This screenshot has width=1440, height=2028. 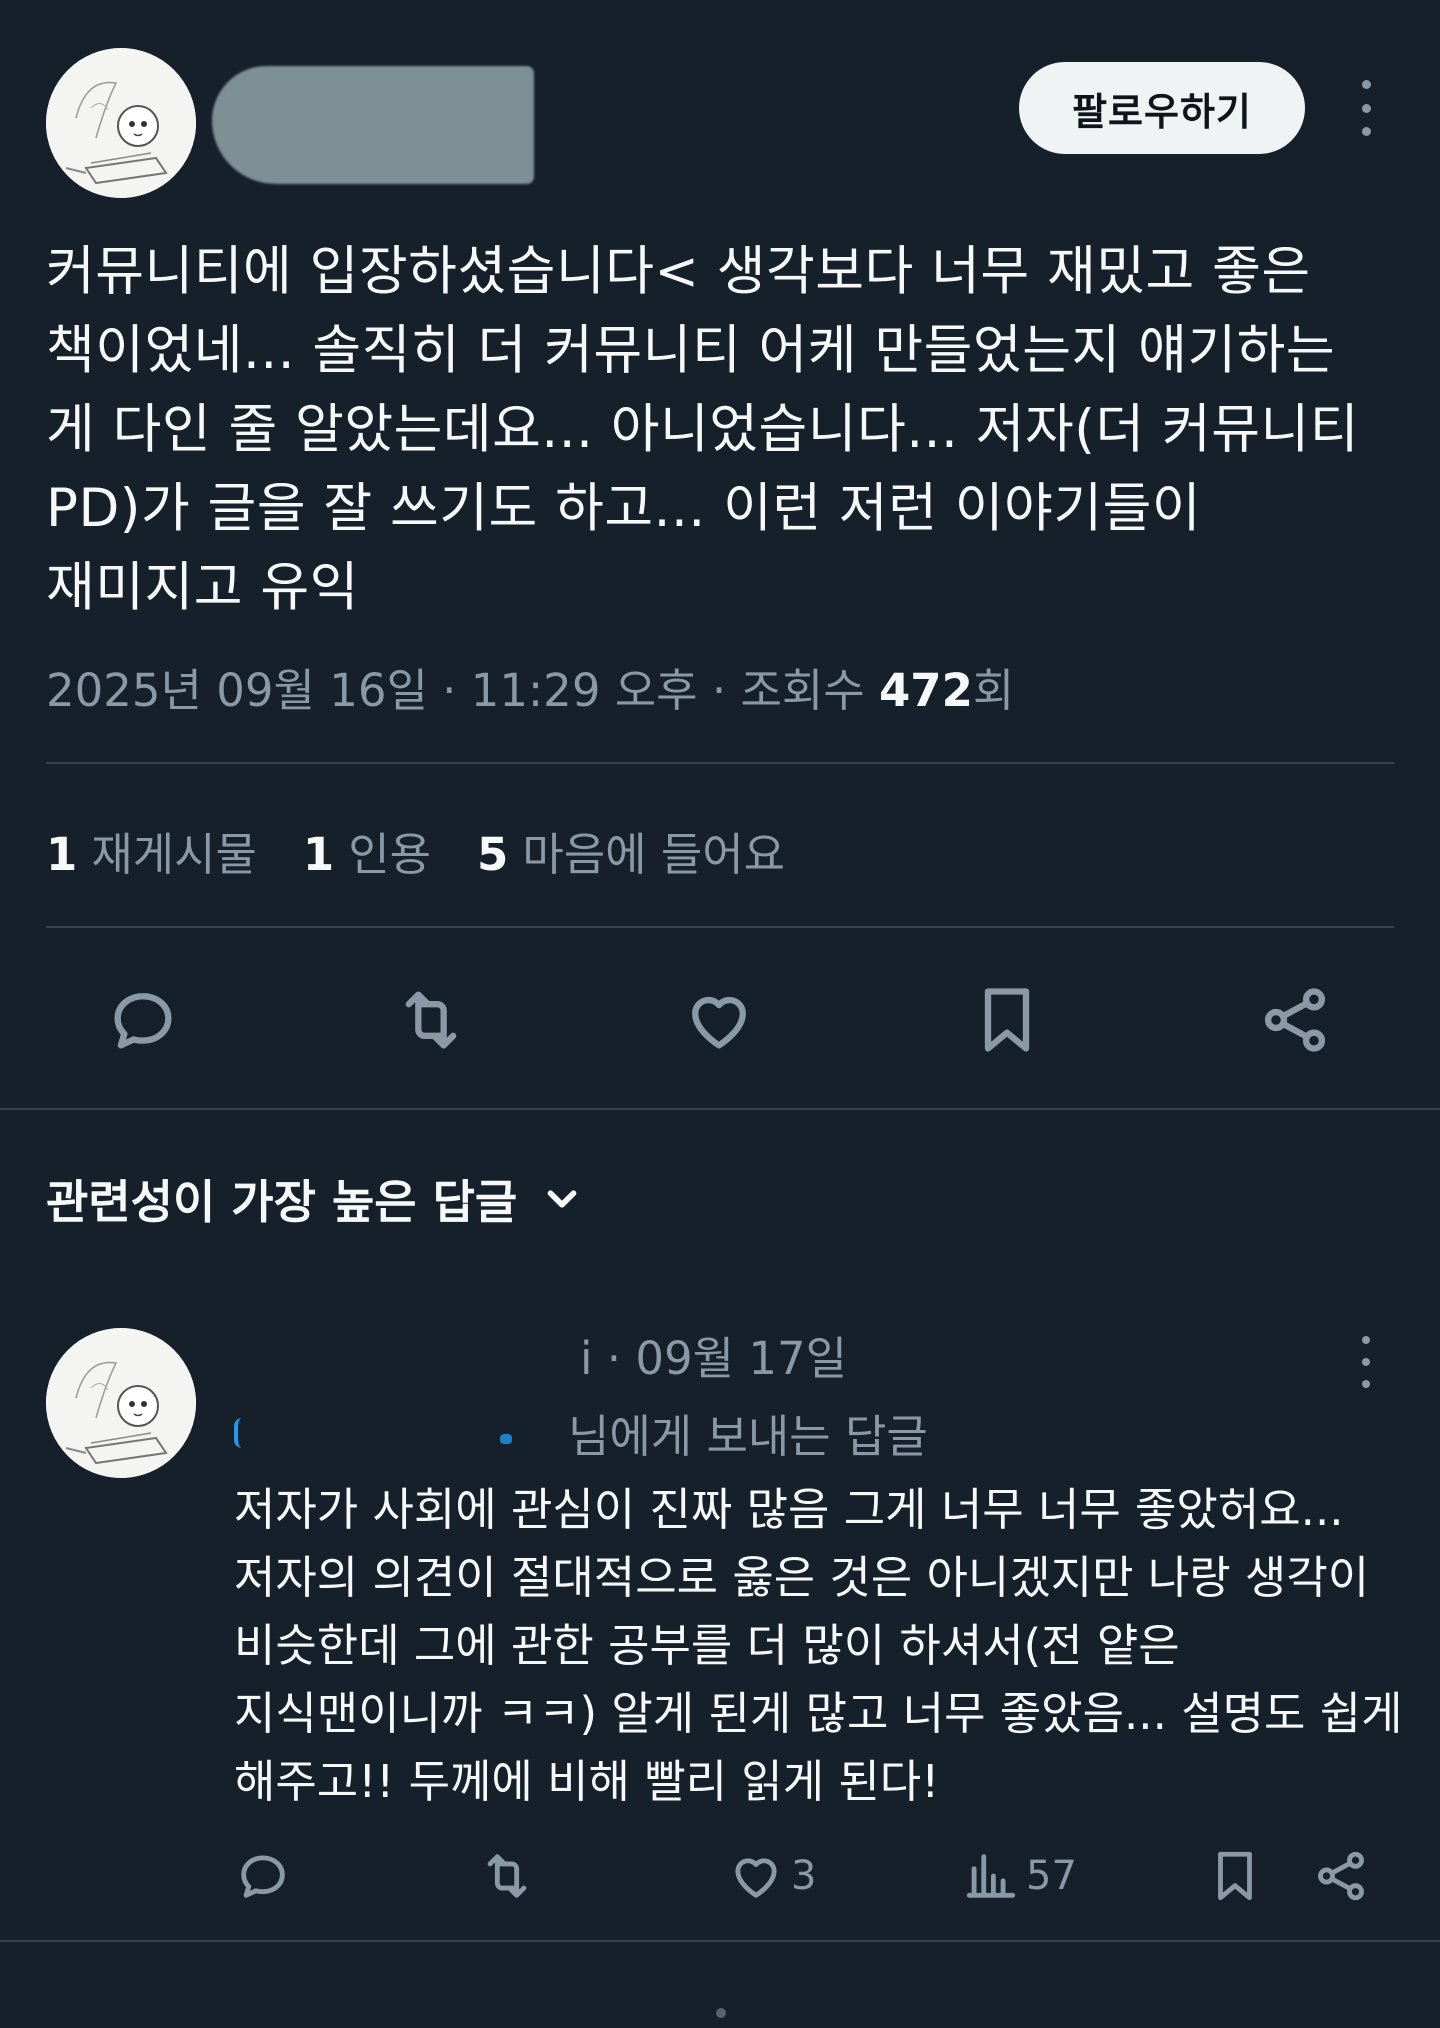 I want to click on replies-sort-label: 관련성이 가장 높은 답글, so click(x=282, y=1202).